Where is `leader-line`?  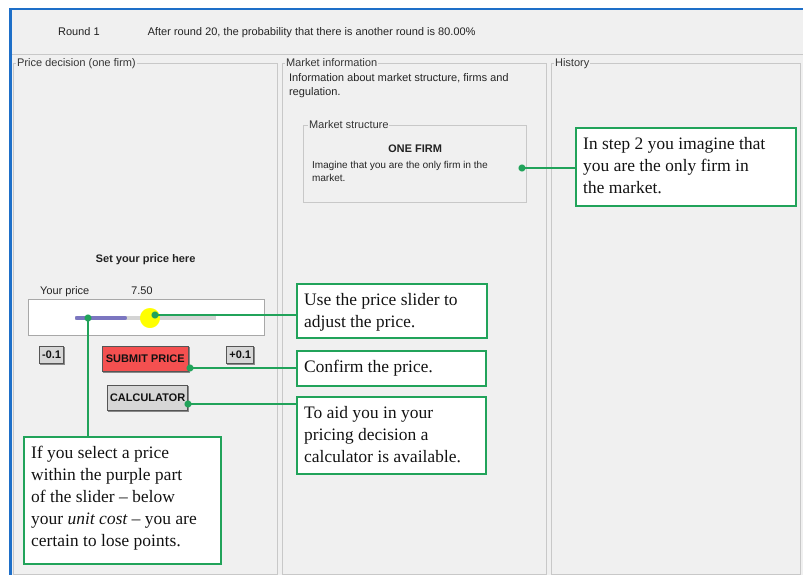 leader-line is located at coordinates (546, 168).